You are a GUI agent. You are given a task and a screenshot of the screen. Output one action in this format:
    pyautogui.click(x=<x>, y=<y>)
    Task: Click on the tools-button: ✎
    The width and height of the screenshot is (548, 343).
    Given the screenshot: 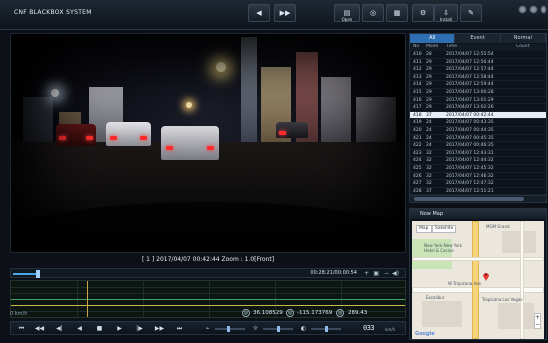 What is the action you would take?
    pyautogui.click(x=471, y=13)
    